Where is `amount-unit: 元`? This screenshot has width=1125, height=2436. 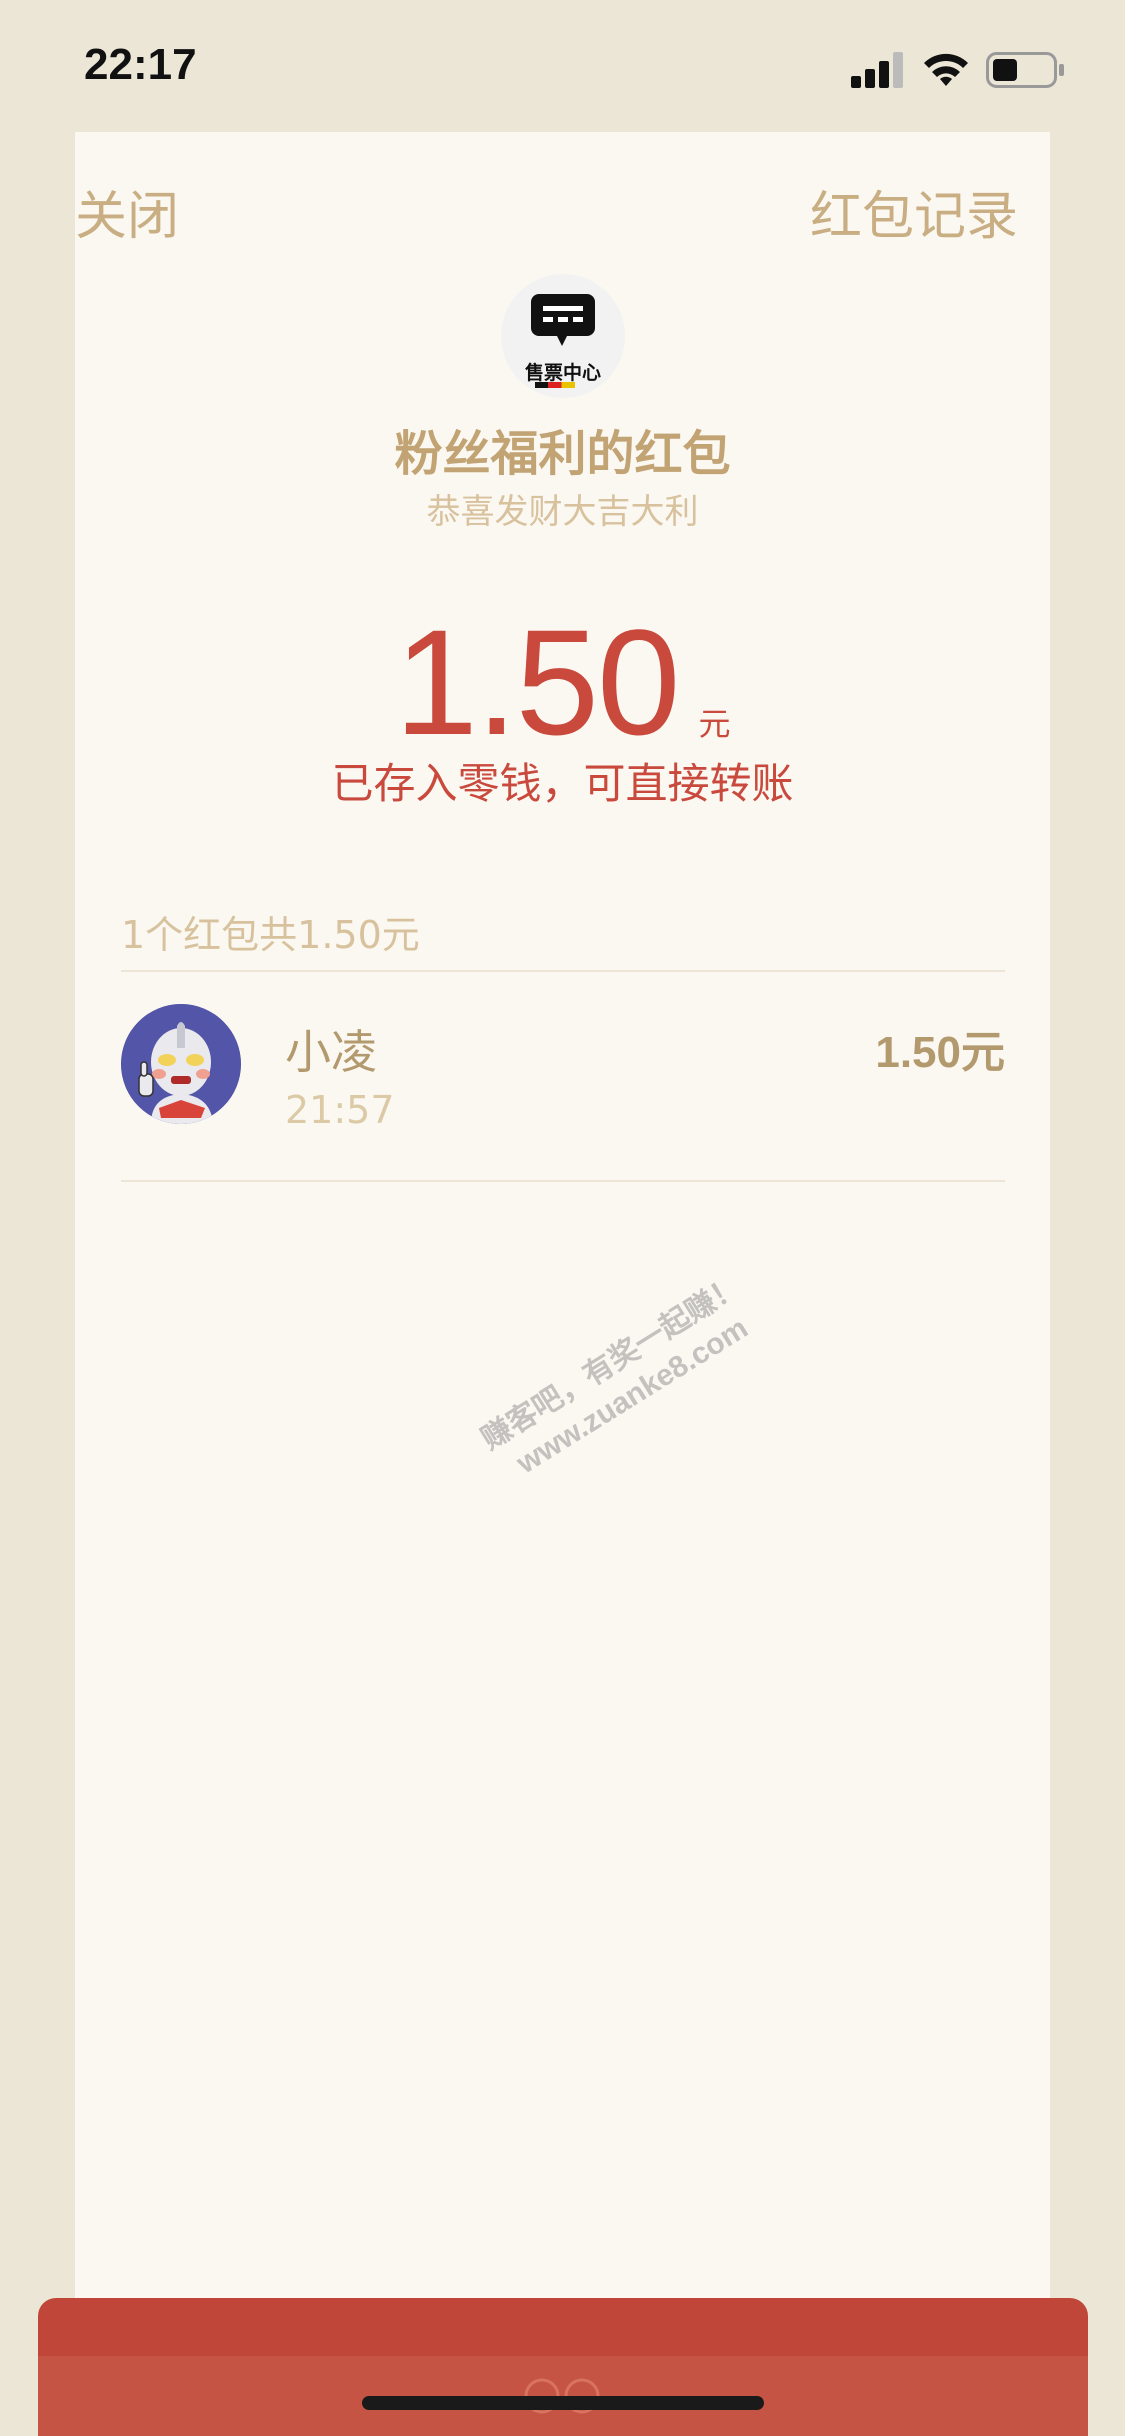
amount-unit: 元 is located at coordinates (714, 724).